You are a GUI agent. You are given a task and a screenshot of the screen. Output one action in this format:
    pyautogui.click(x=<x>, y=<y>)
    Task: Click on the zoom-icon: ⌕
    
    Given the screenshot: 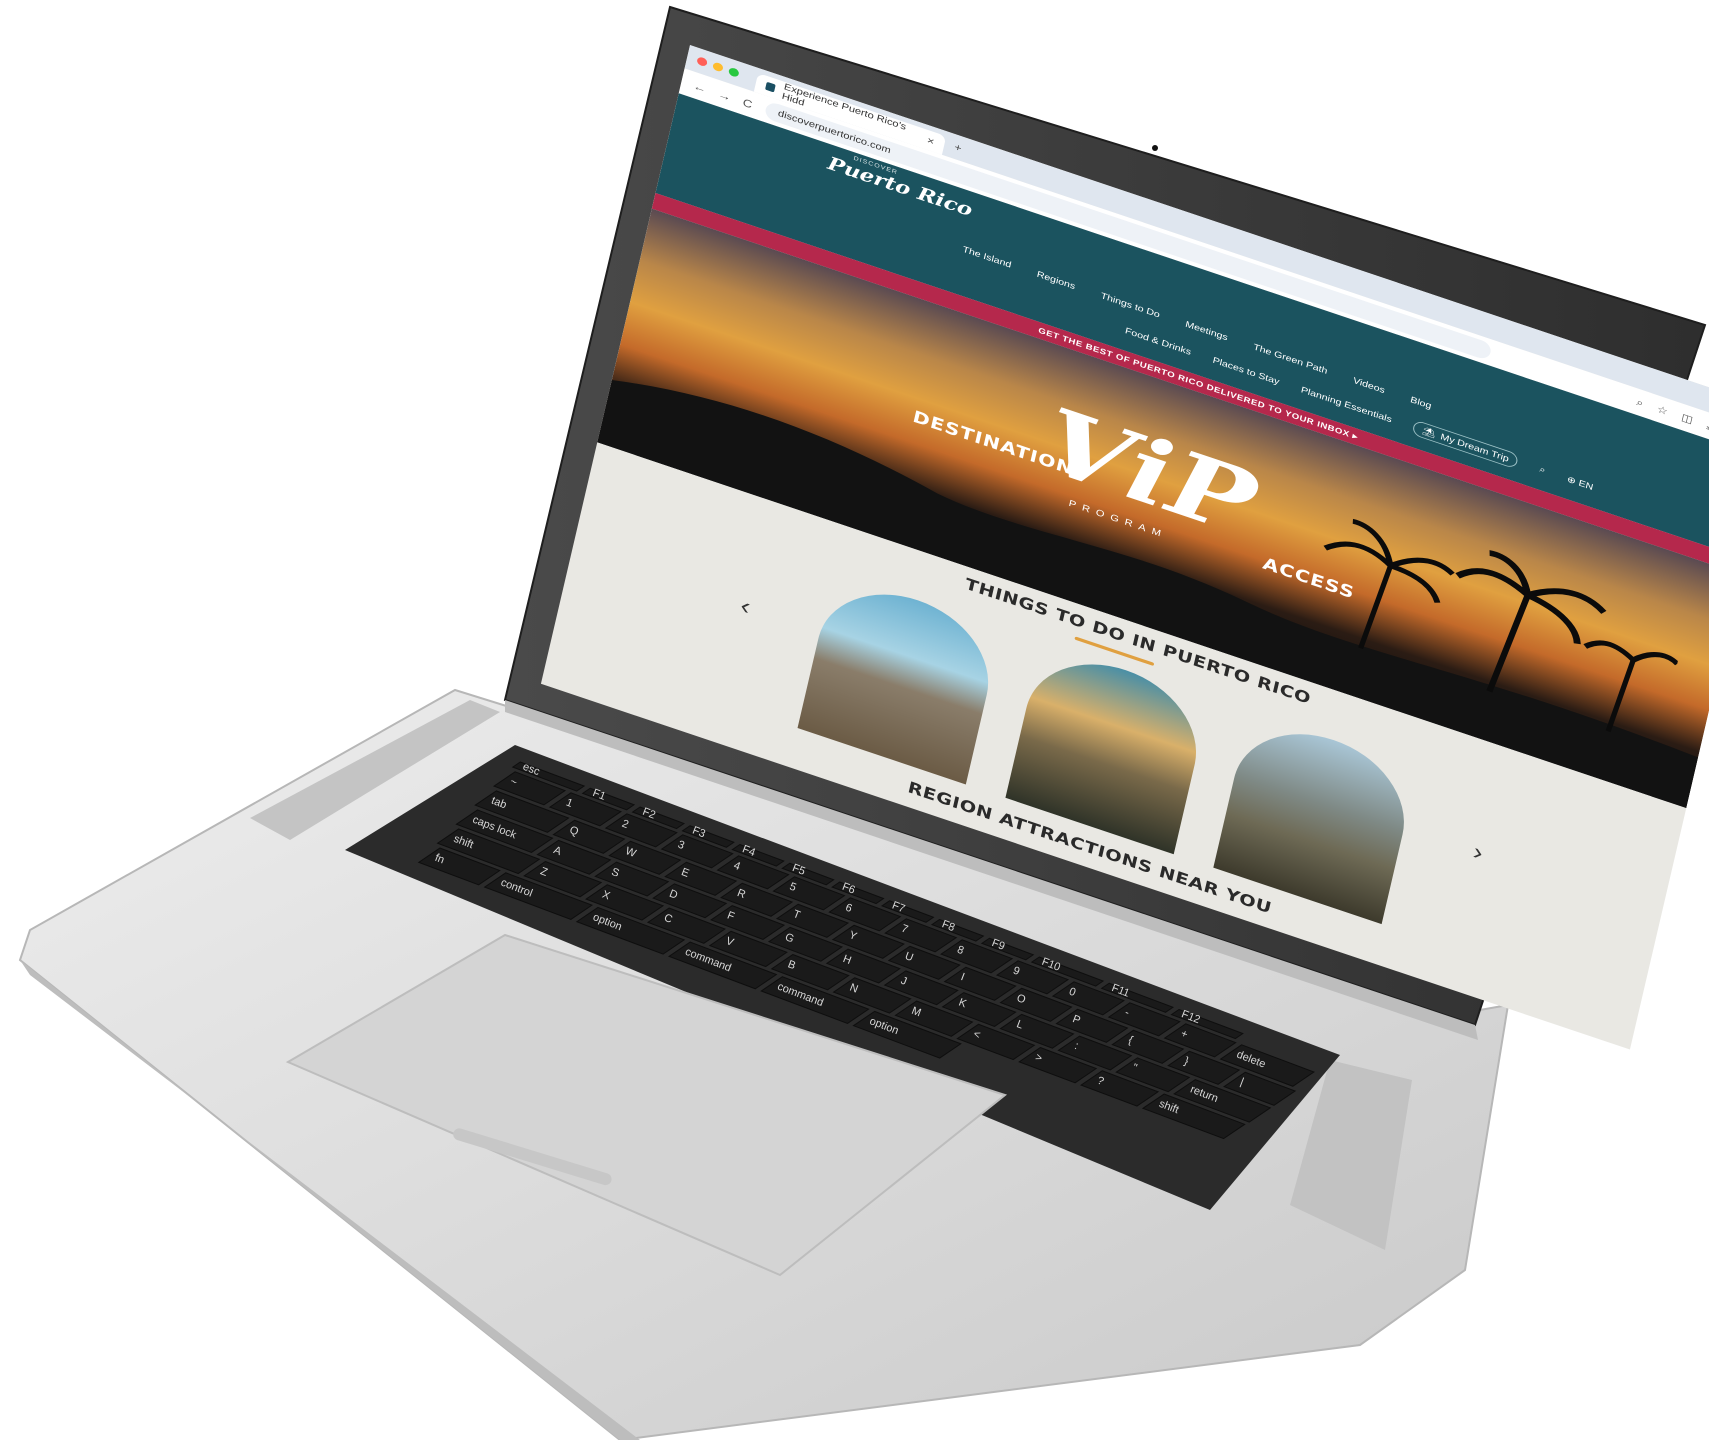 What is the action you would take?
    pyautogui.click(x=1639, y=403)
    